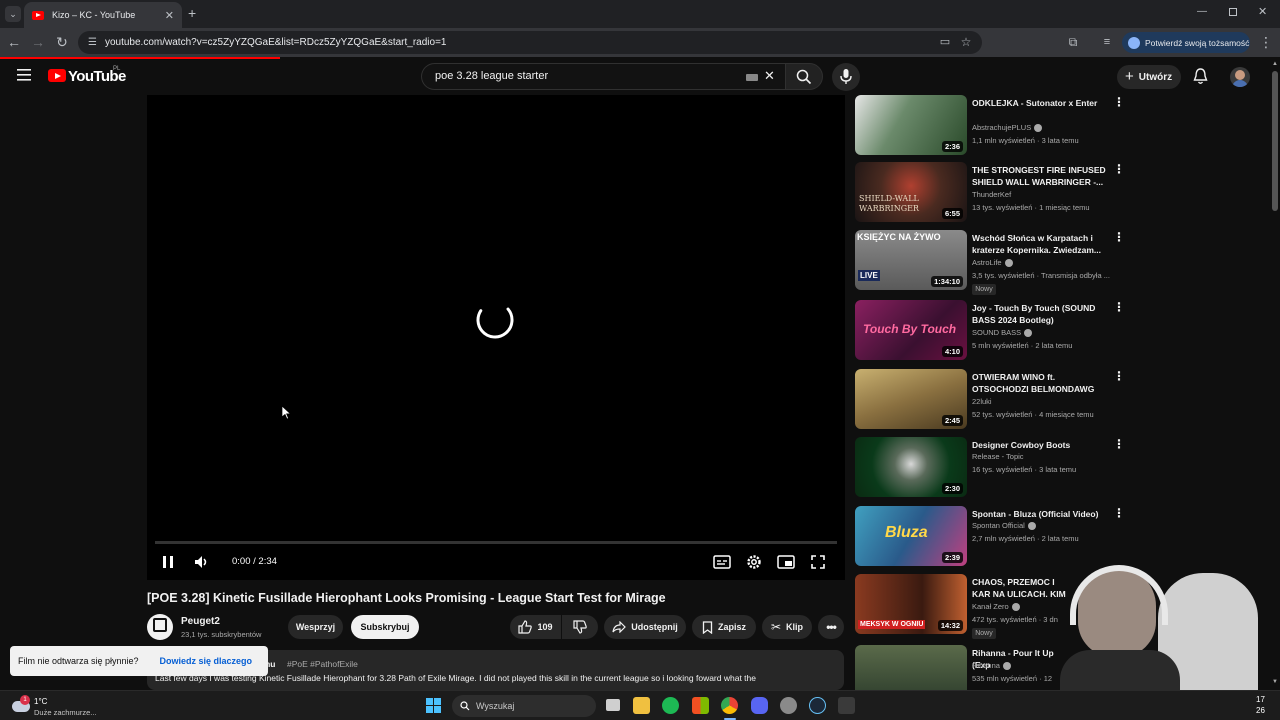  I want to click on reading-list-icon: ≡, so click(1107, 42).